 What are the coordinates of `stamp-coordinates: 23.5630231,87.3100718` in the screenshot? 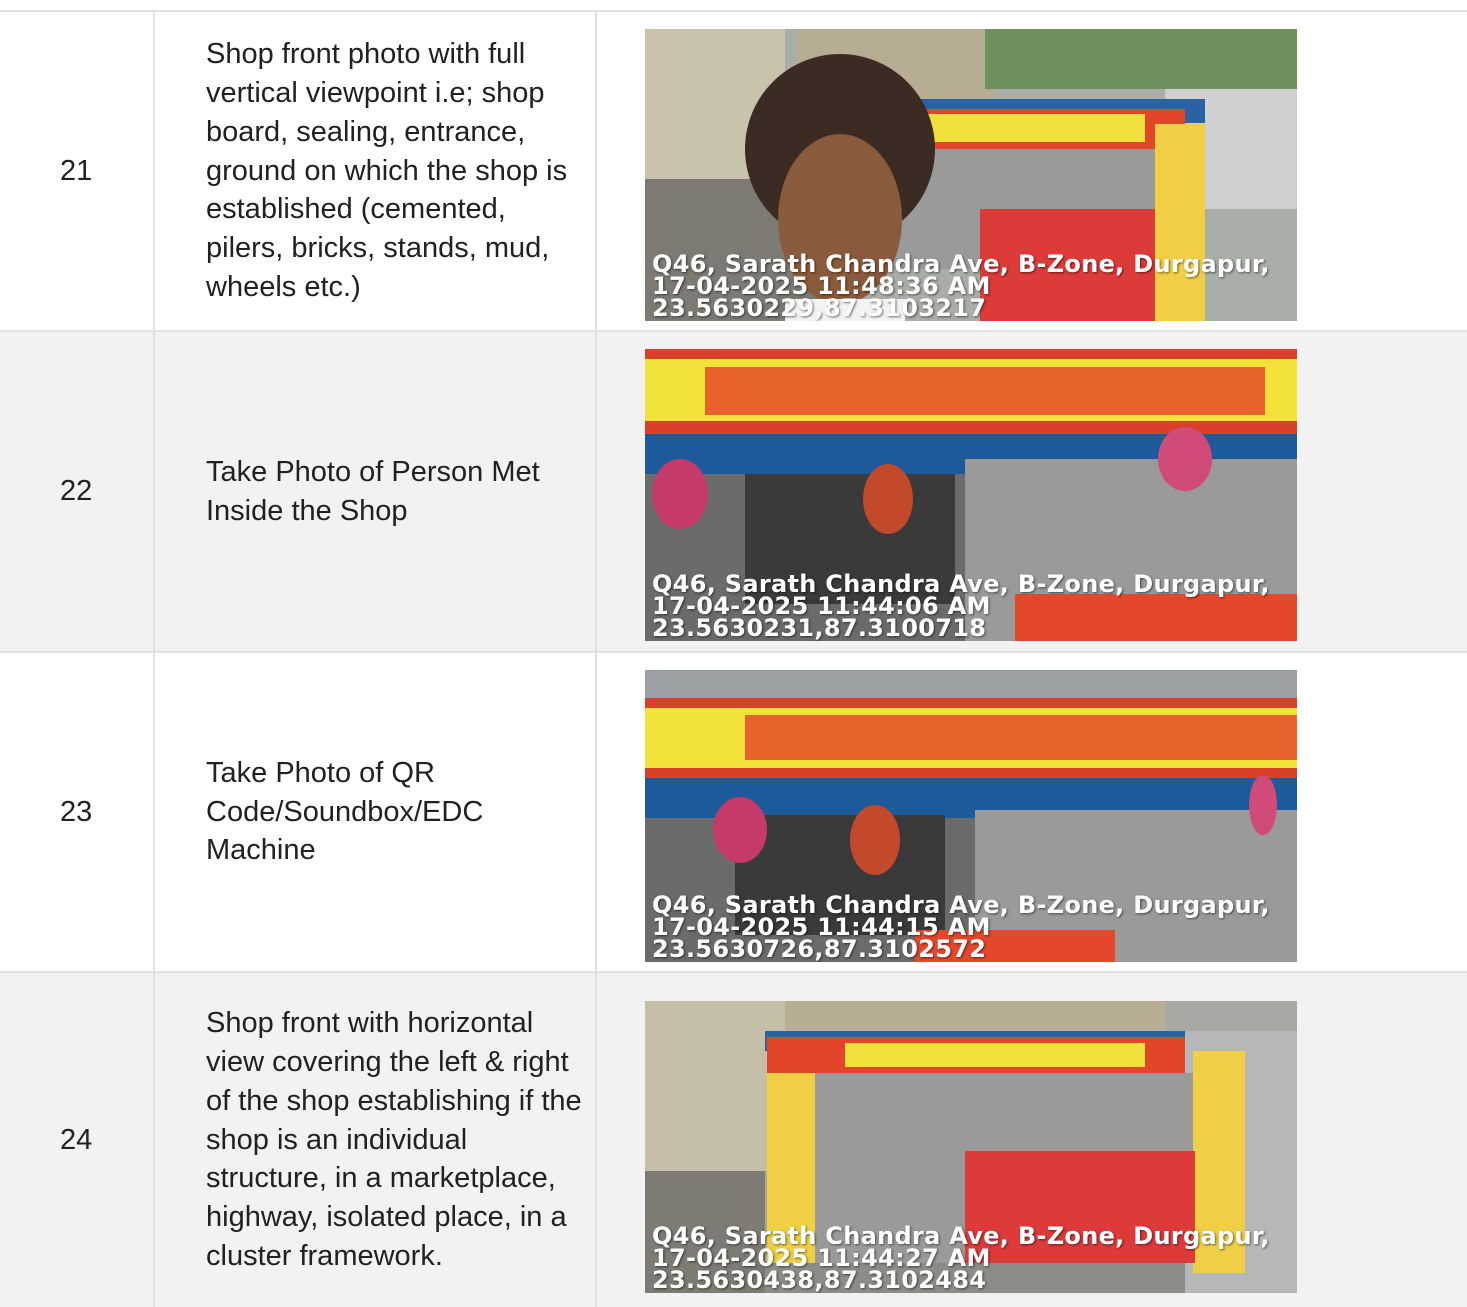 It's located at (819, 627).